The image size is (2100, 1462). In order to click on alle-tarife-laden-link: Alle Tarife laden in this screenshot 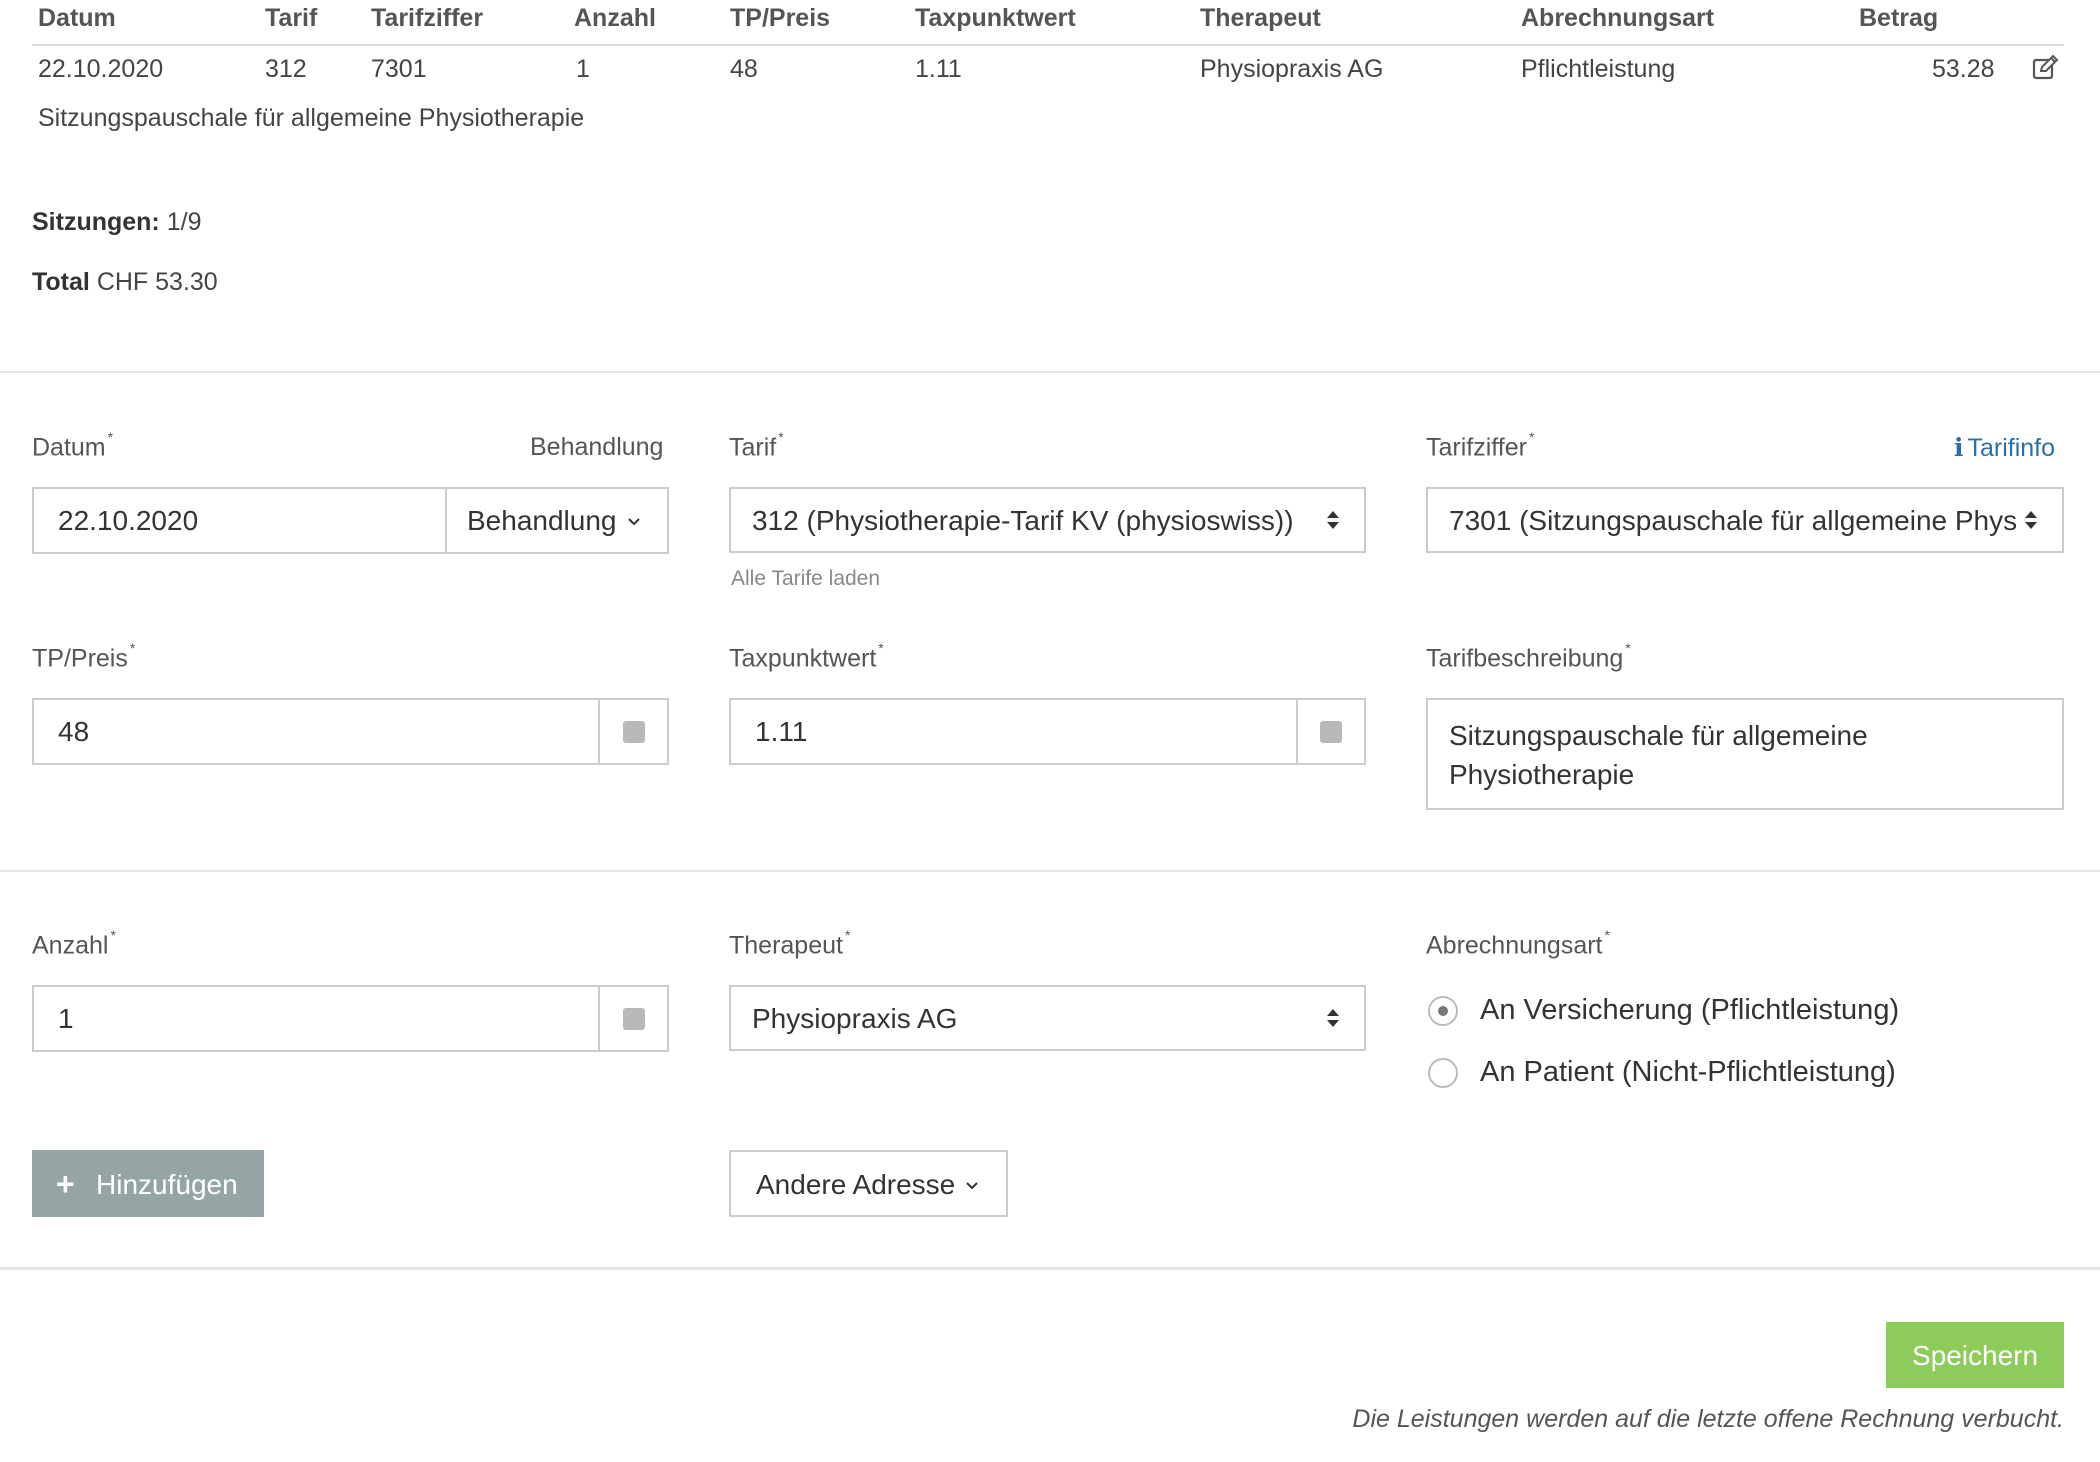, I will do `click(805, 579)`.